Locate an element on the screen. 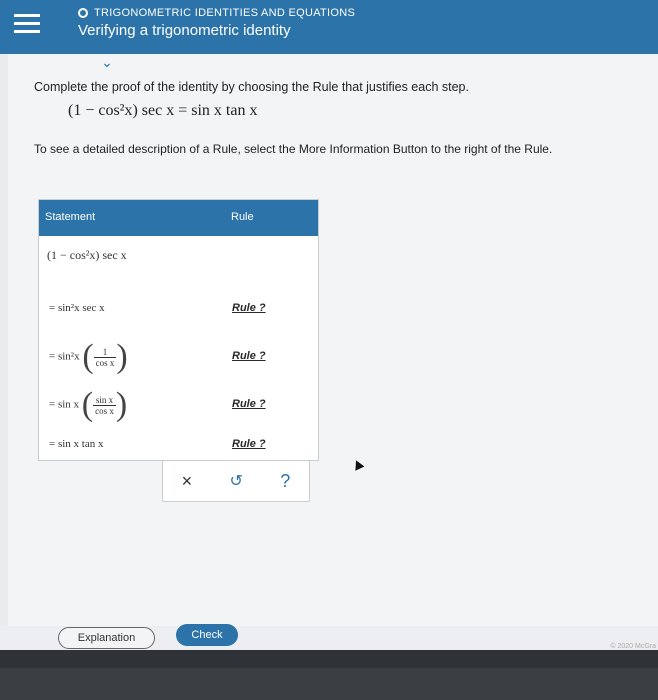  topic-row: TRIGONOMETRIC IDENTITIES AND EQUATIONS is located at coordinates (216, 13).